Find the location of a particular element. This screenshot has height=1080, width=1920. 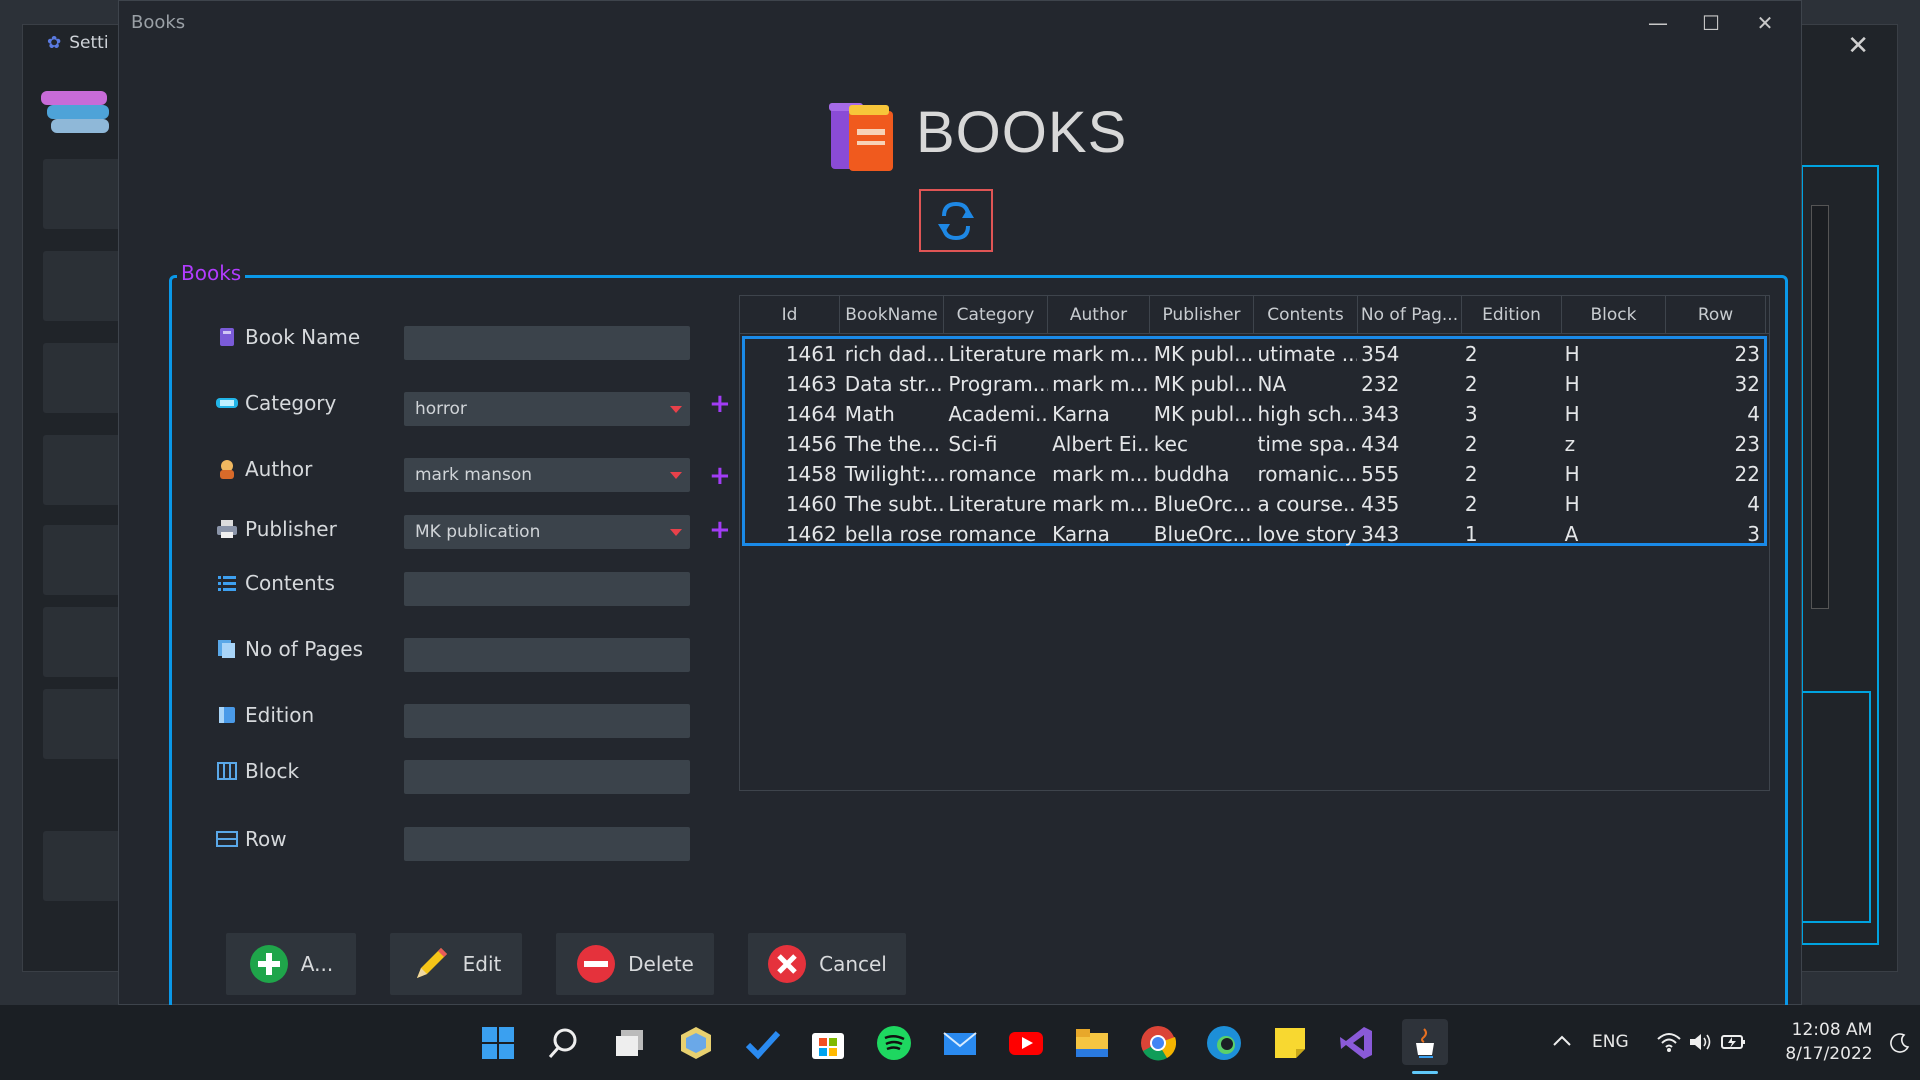

delete-button-label: Delete is located at coordinates (661, 964).